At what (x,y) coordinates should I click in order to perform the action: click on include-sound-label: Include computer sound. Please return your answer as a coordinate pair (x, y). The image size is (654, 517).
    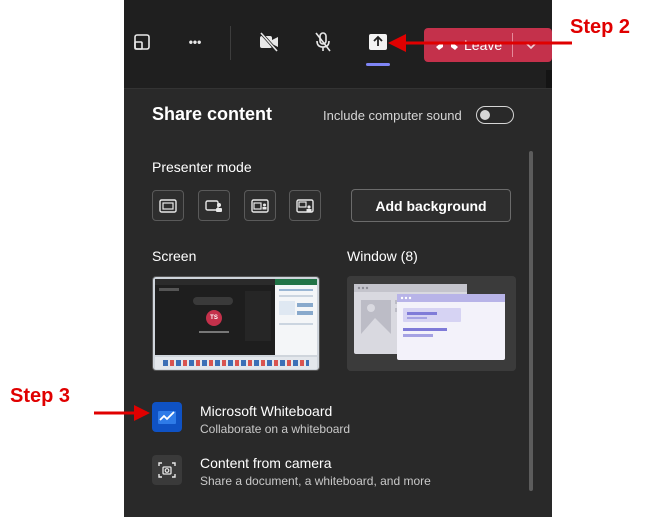
    Looking at the image, I should click on (392, 115).